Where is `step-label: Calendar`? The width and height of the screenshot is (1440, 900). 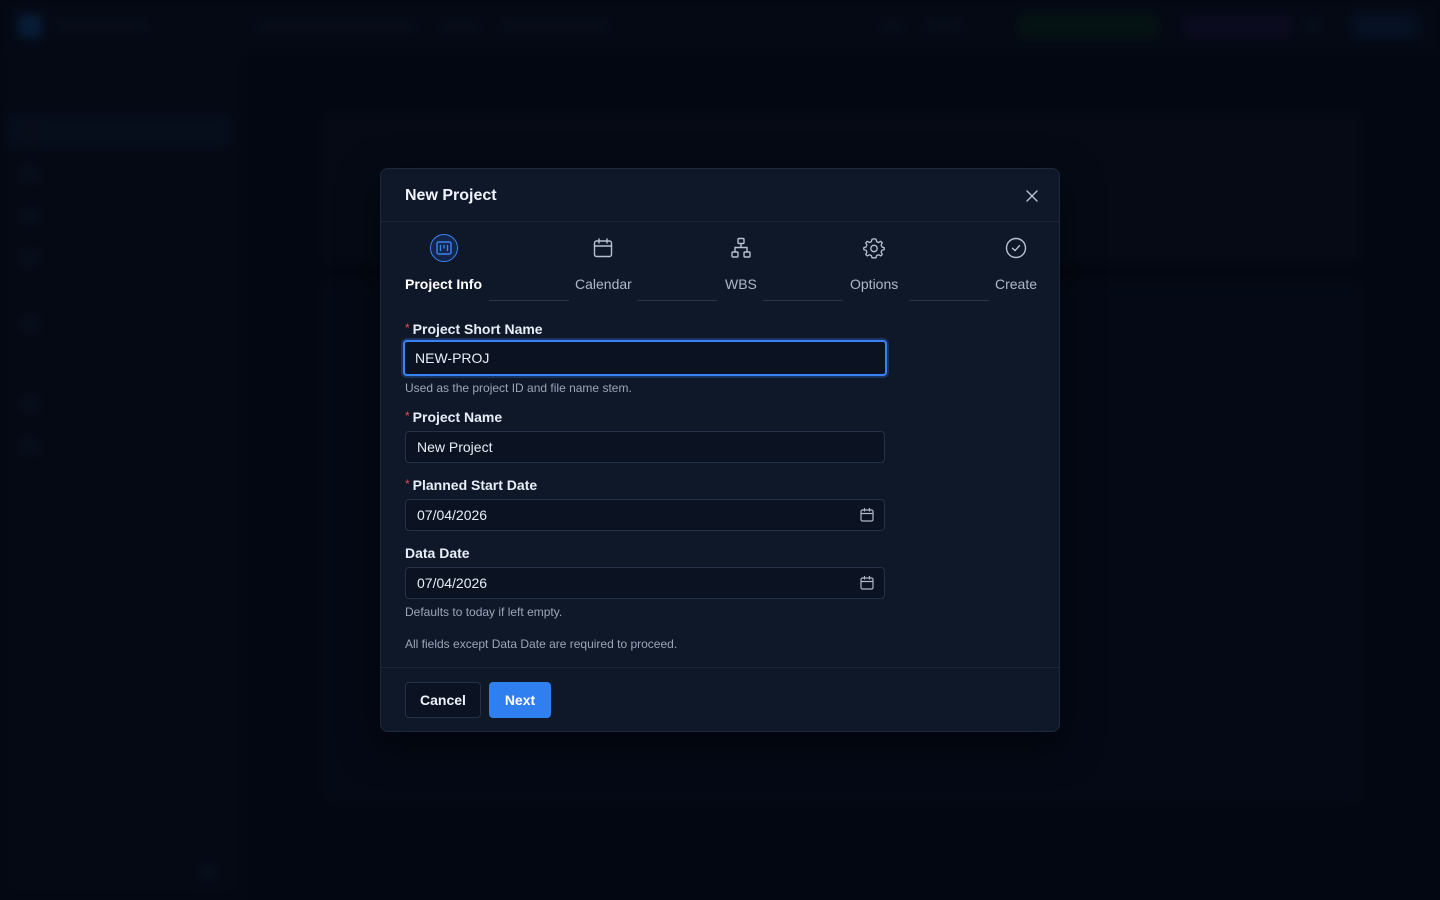 step-label: Calendar is located at coordinates (603, 284).